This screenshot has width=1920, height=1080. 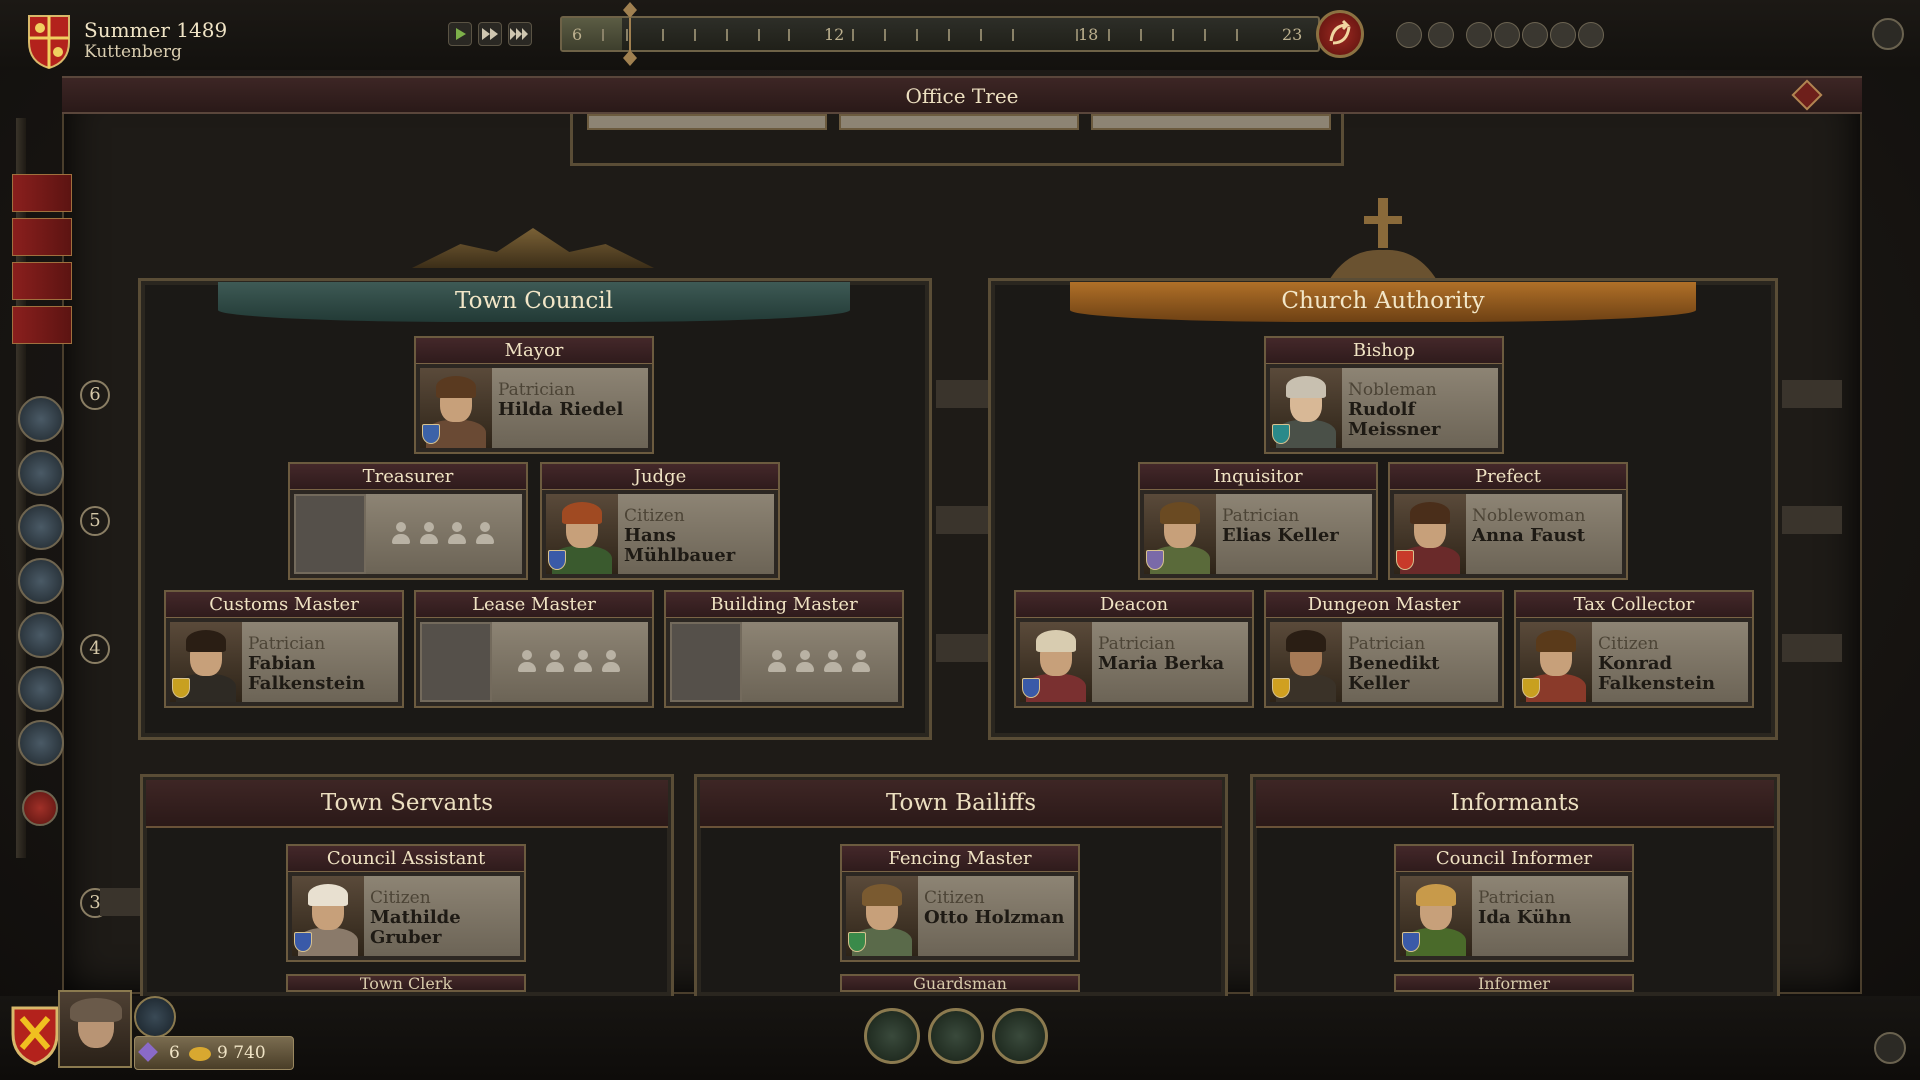 What do you see at coordinates (680, 545) in the screenshot?
I see `holder-name: Hans Mühlbauer` at bounding box center [680, 545].